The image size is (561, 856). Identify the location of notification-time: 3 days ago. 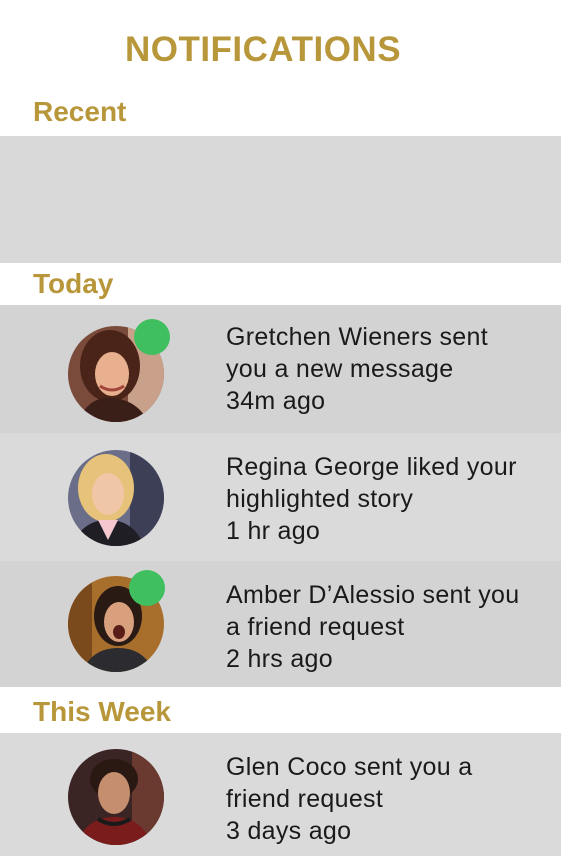
(289, 831).